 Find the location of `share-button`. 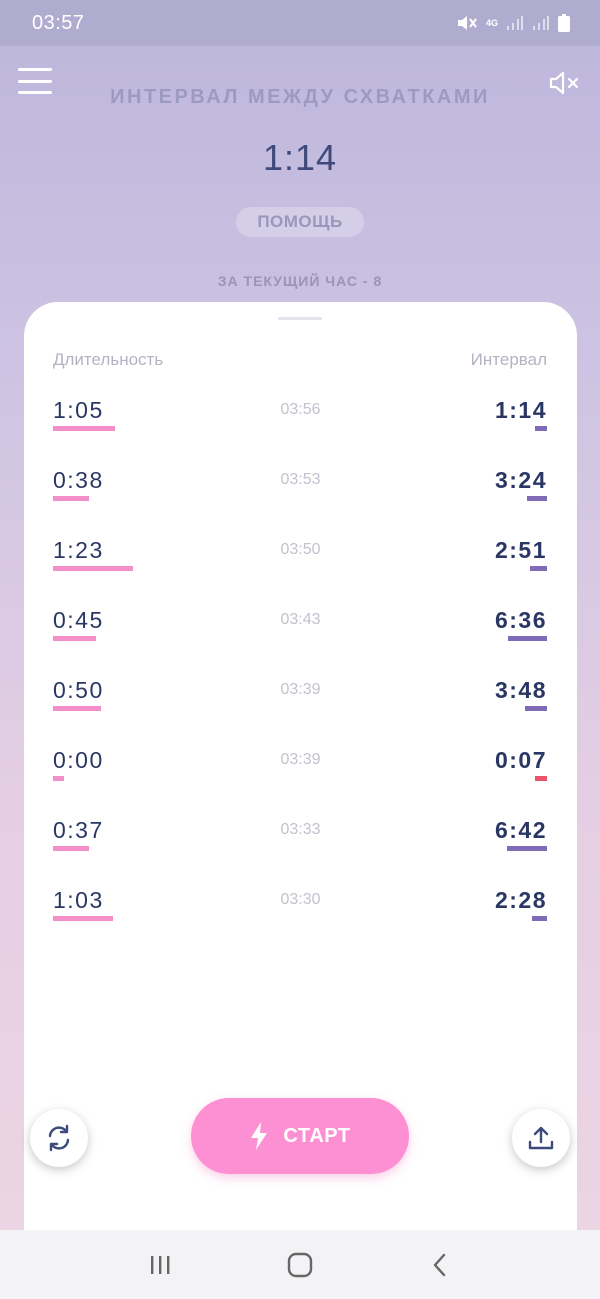

share-button is located at coordinates (541, 1138).